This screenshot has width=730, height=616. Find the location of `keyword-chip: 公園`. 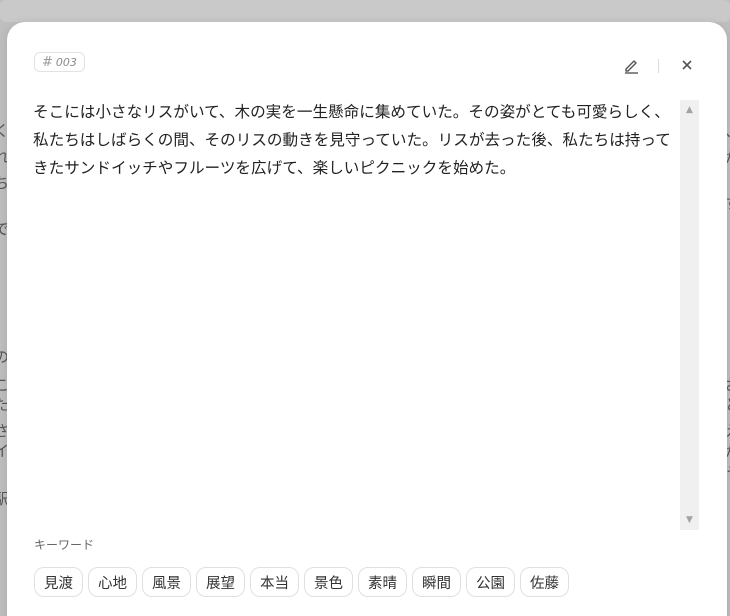

keyword-chip: 公園 is located at coordinates (490, 582).